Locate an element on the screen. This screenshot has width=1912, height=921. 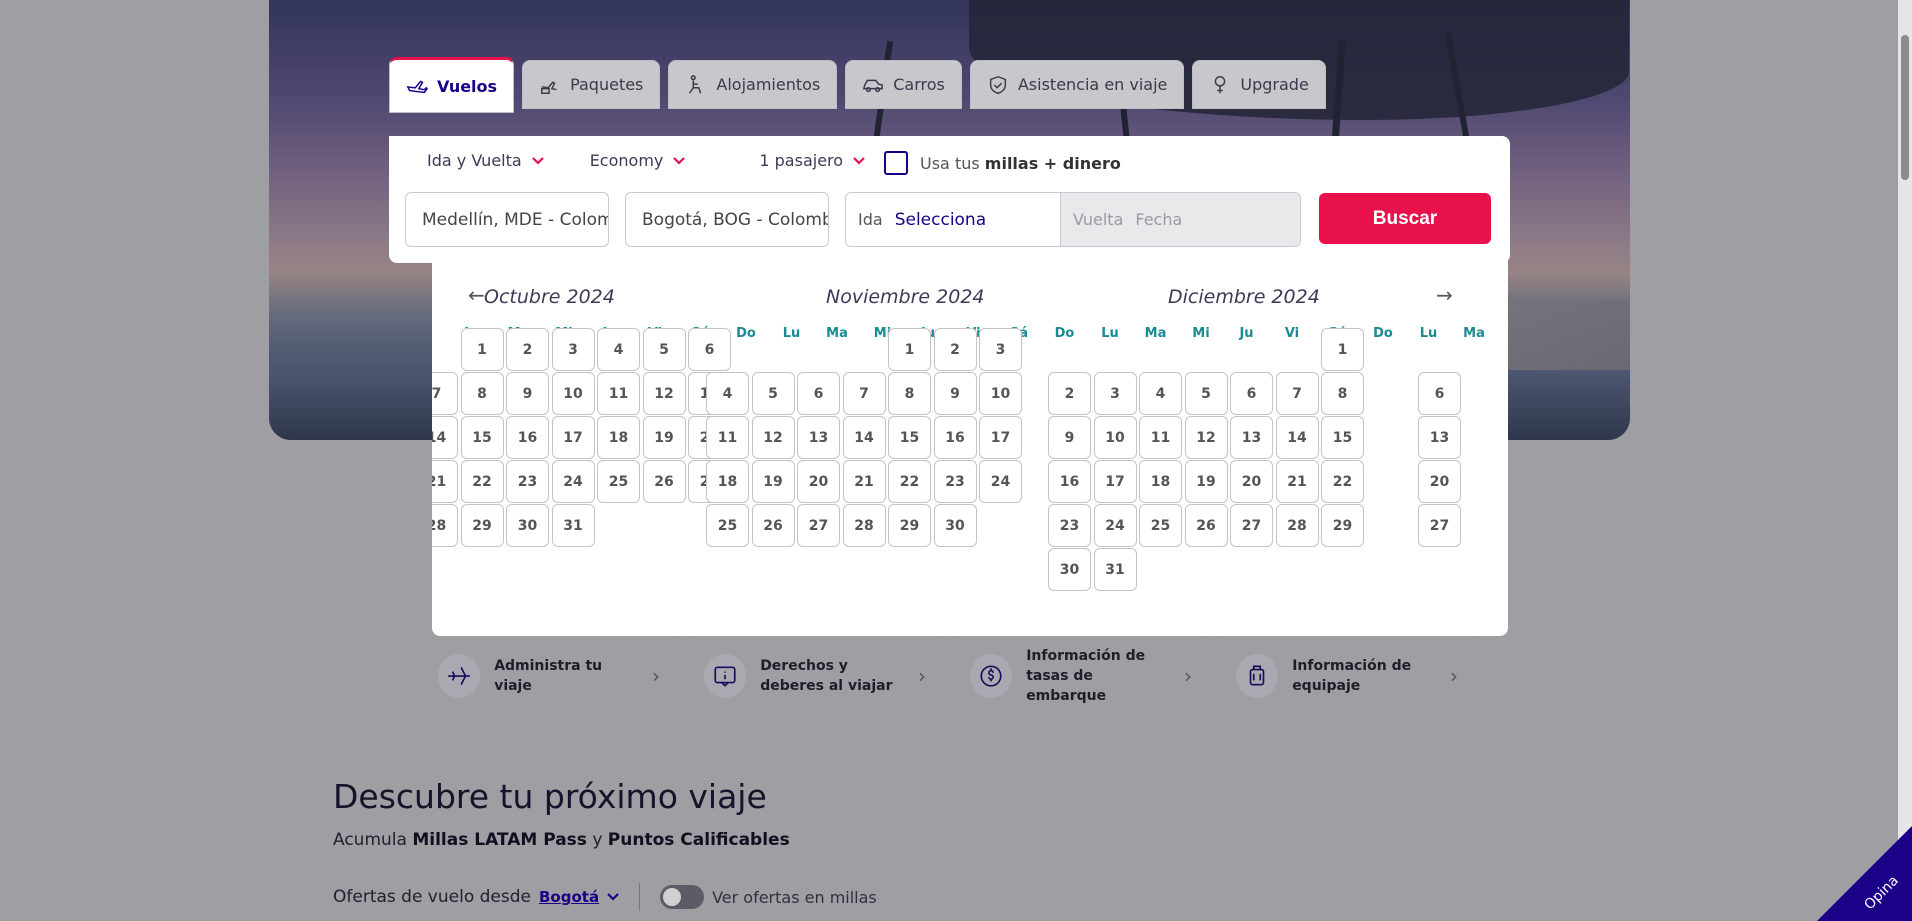
destination-input: Bogotá, BOG - Colombia is located at coordinates (727, 219).